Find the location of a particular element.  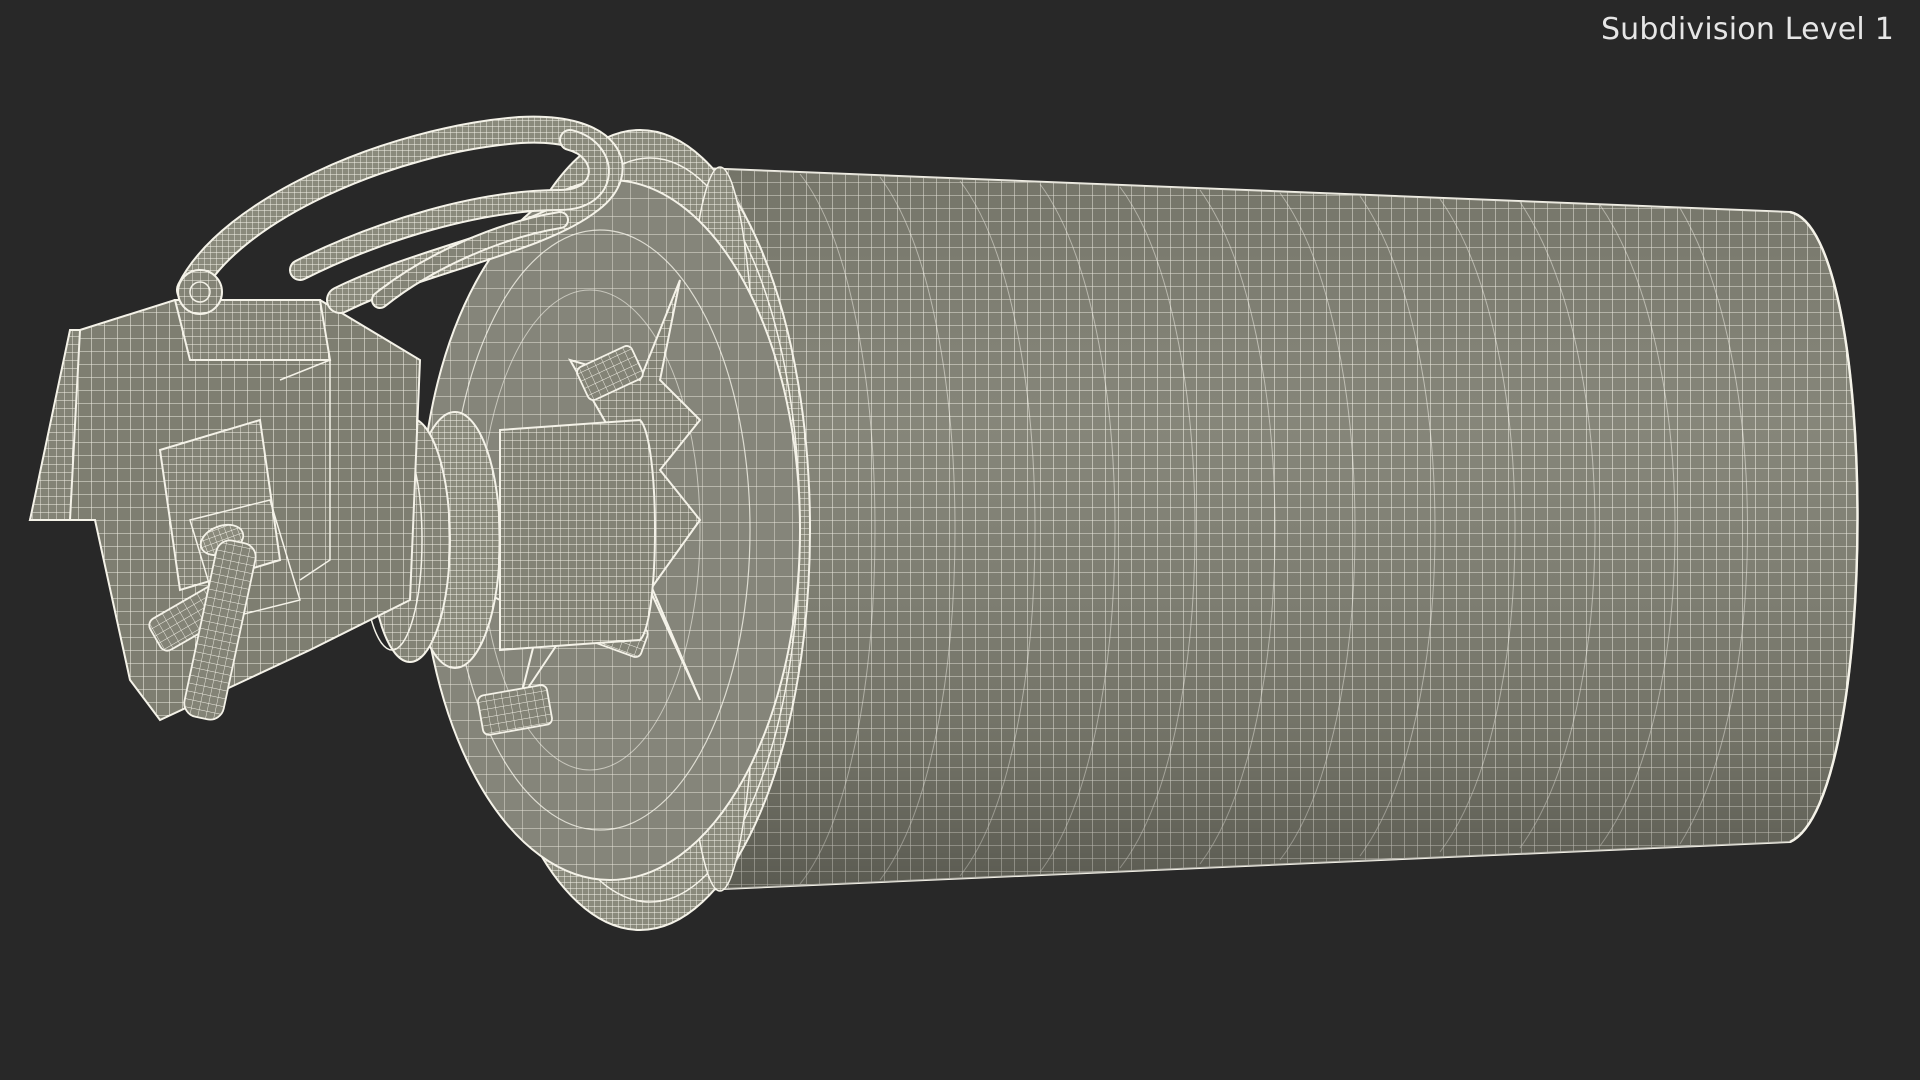

subdivision-level-label: Subdivision Level 1 is located at coordinates (1747, 29).